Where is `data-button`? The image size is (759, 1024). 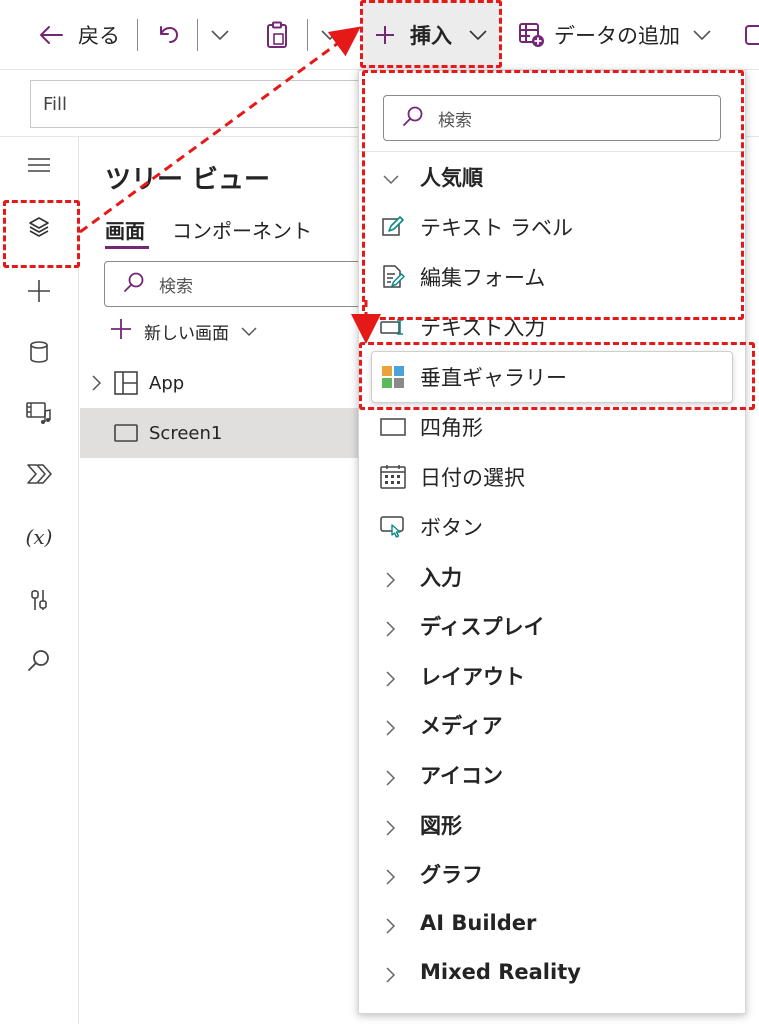 data-button is located at coordinates (39, 354).